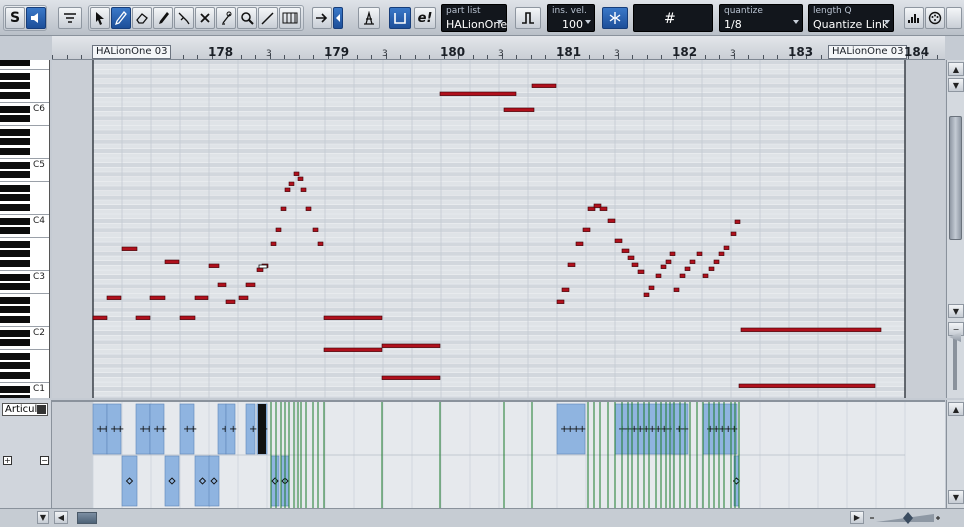  I want to click on edit-in-place-icon, so click(400, 18).